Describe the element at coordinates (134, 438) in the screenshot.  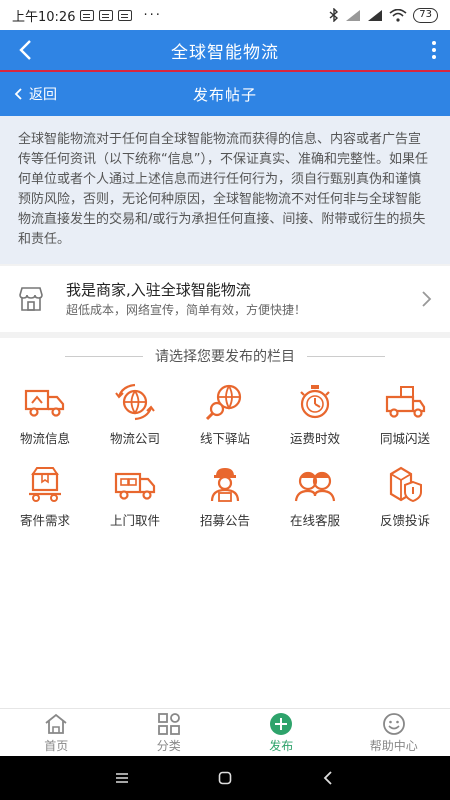
I see `category-label: 物流公司` at that location.